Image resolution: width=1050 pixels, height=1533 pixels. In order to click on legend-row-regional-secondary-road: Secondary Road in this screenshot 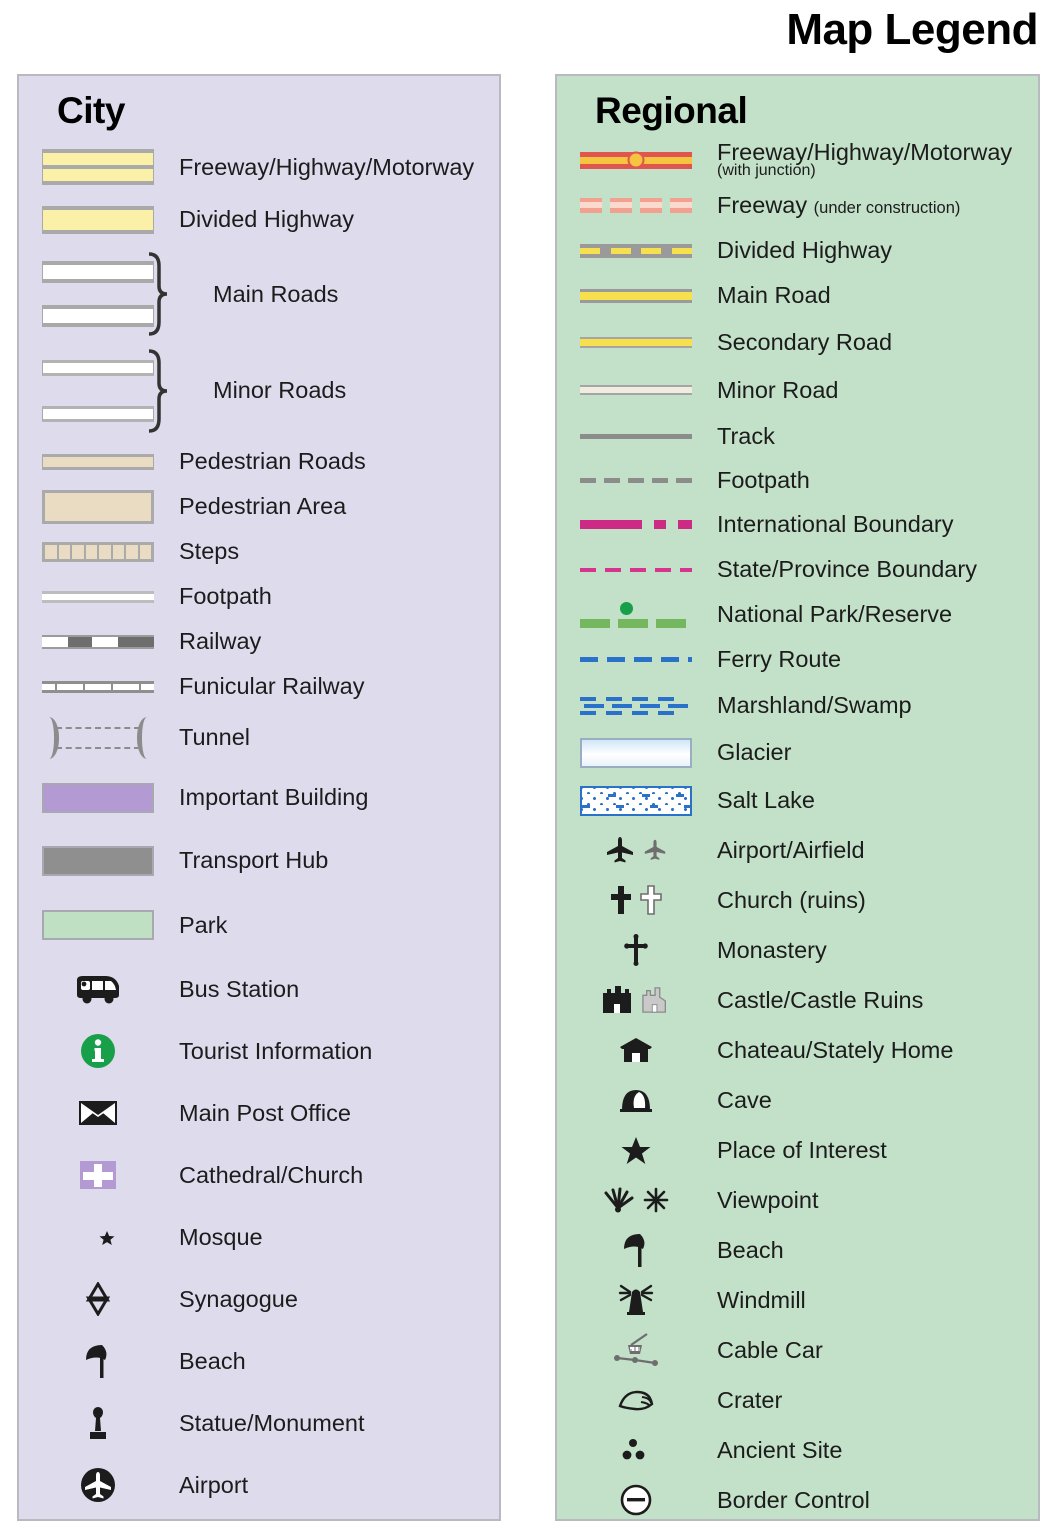, I will do `click(797, 342)`.